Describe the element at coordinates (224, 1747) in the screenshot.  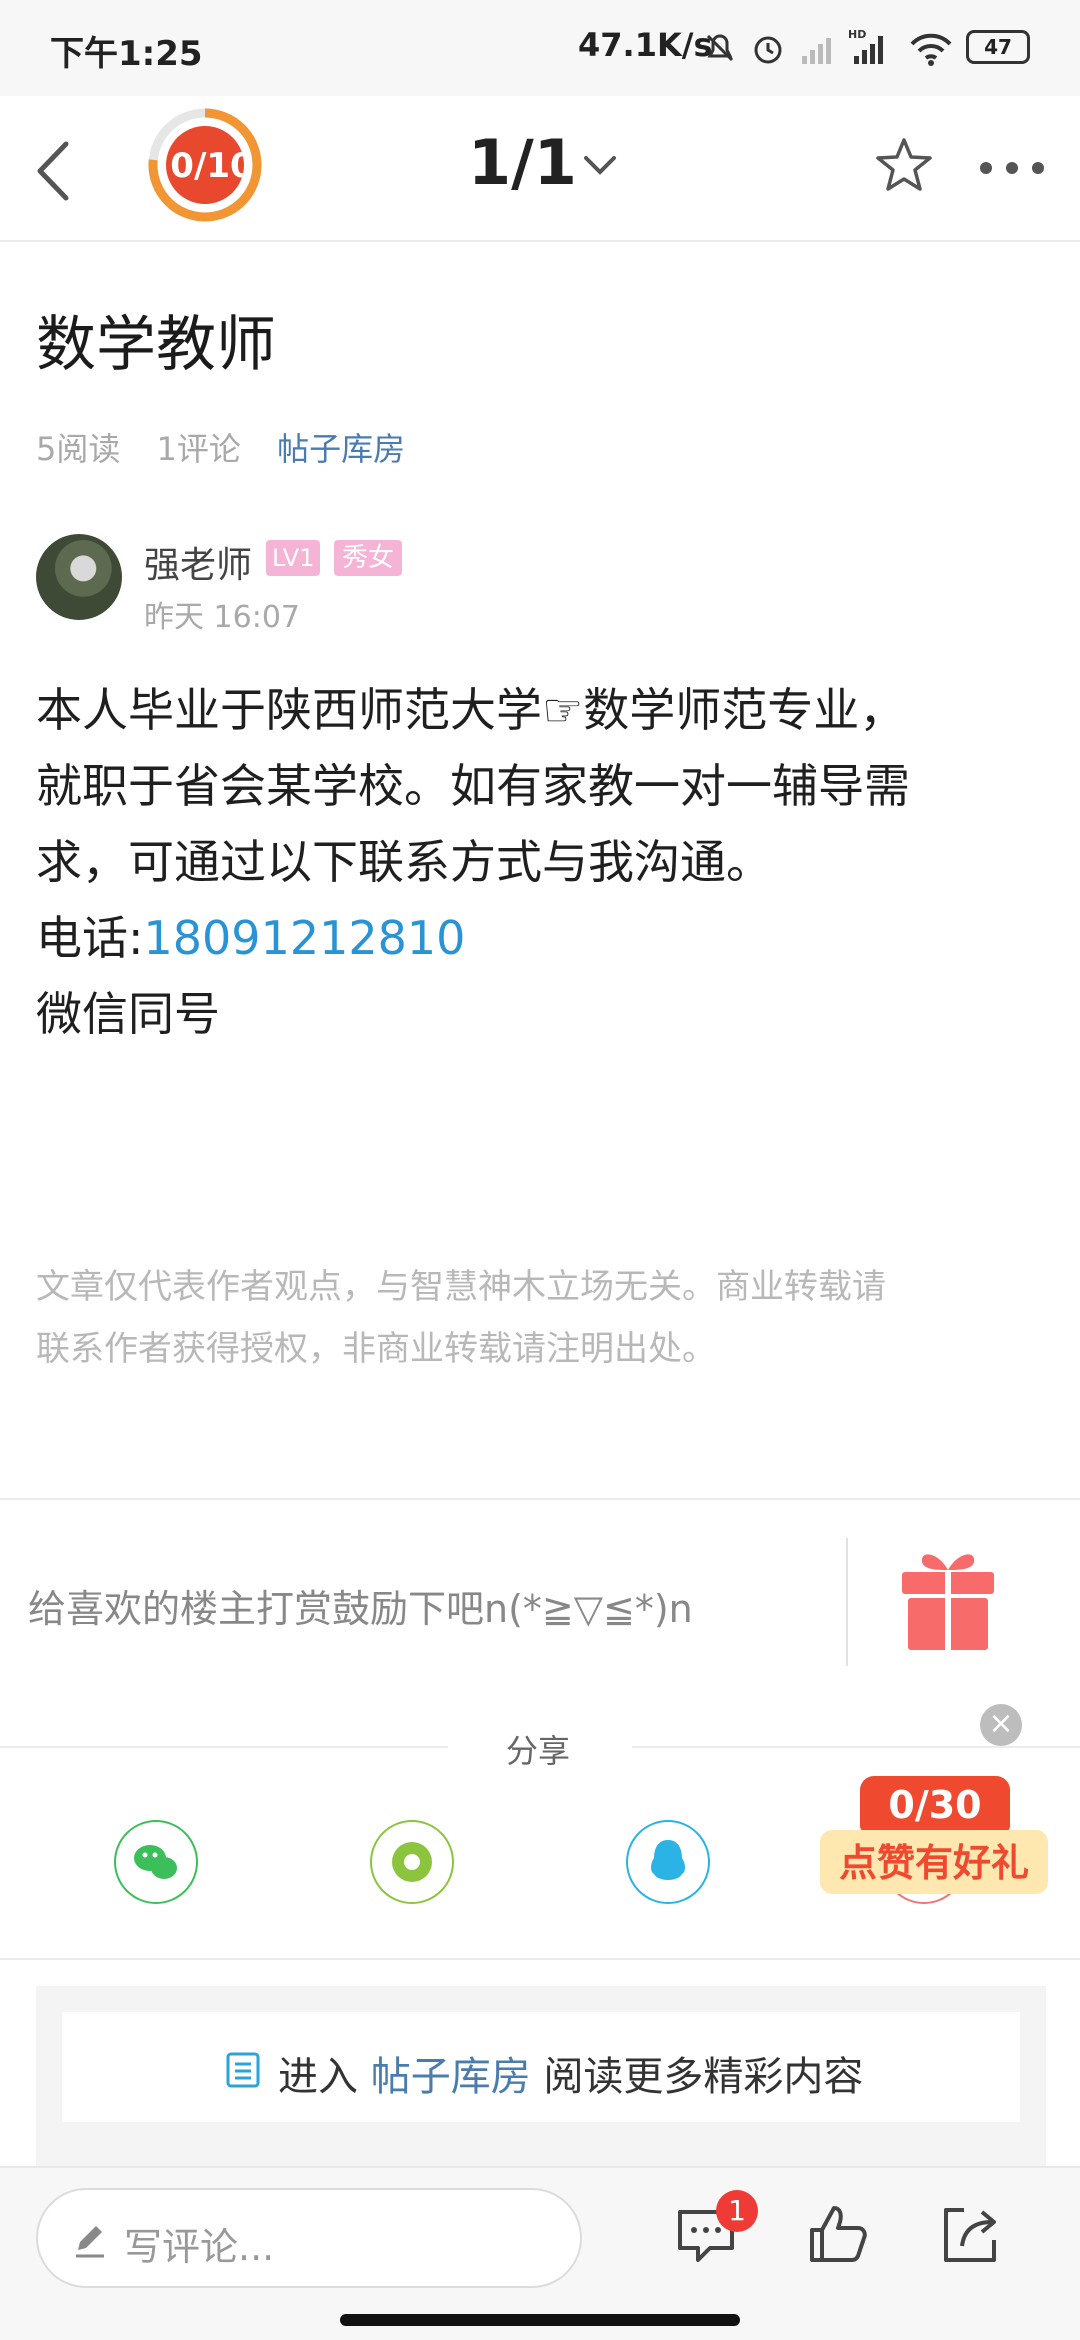
I see `share-divider-left` at that location.